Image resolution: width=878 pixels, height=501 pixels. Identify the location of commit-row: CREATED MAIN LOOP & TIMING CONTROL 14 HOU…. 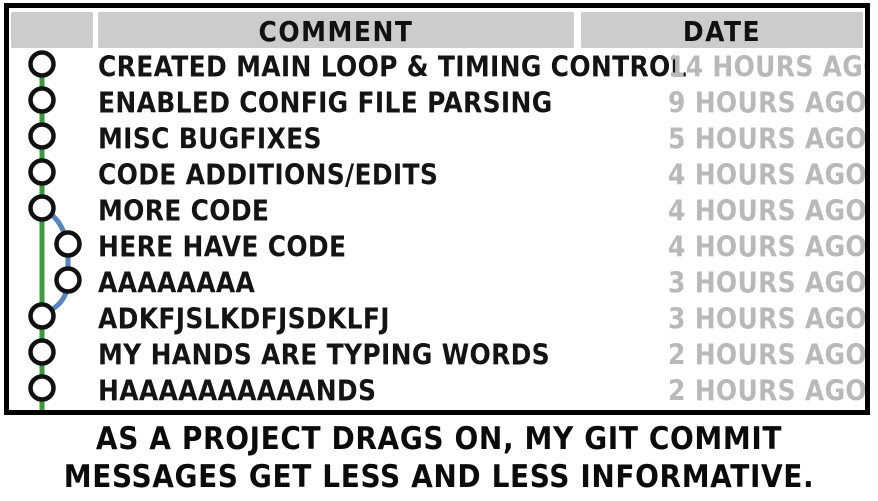
(437, 66).